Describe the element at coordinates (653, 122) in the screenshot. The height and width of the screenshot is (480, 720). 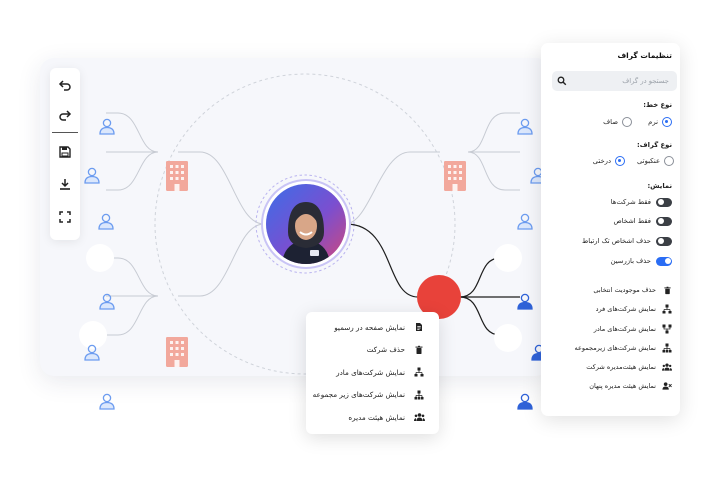
I see `radio-label: نرم` at that location.